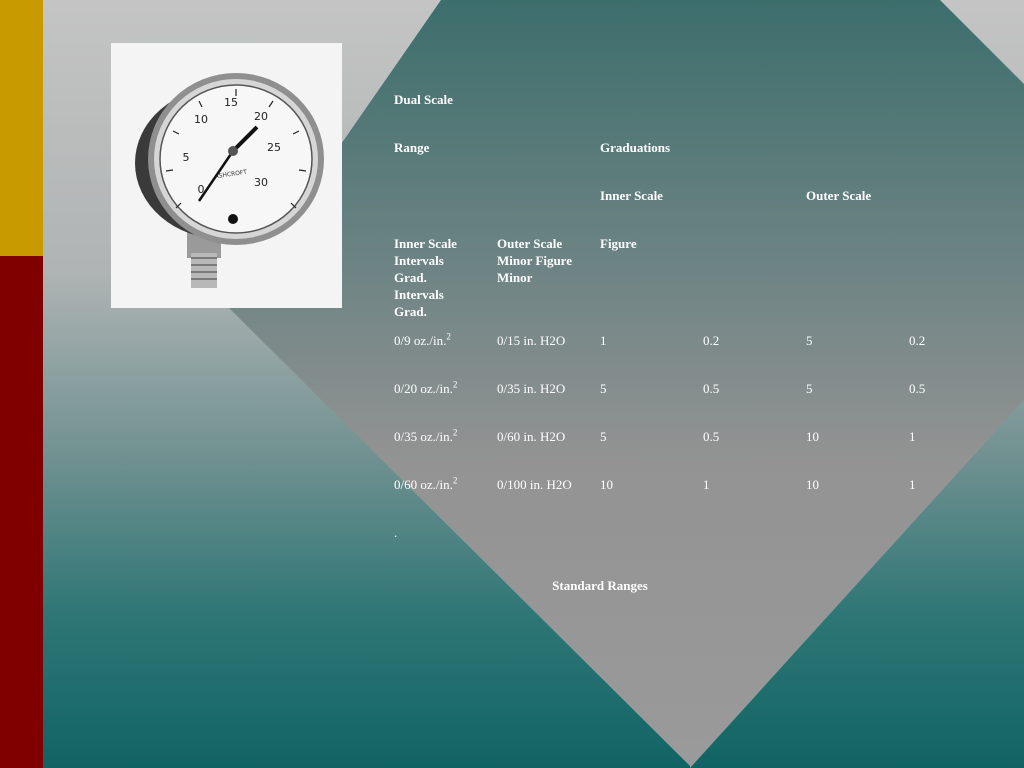  What do you see at coordinates (420, 340) in the screenshot?
I see `inner-range: 0/9 oz./in.` at bounding box center [420, 340].